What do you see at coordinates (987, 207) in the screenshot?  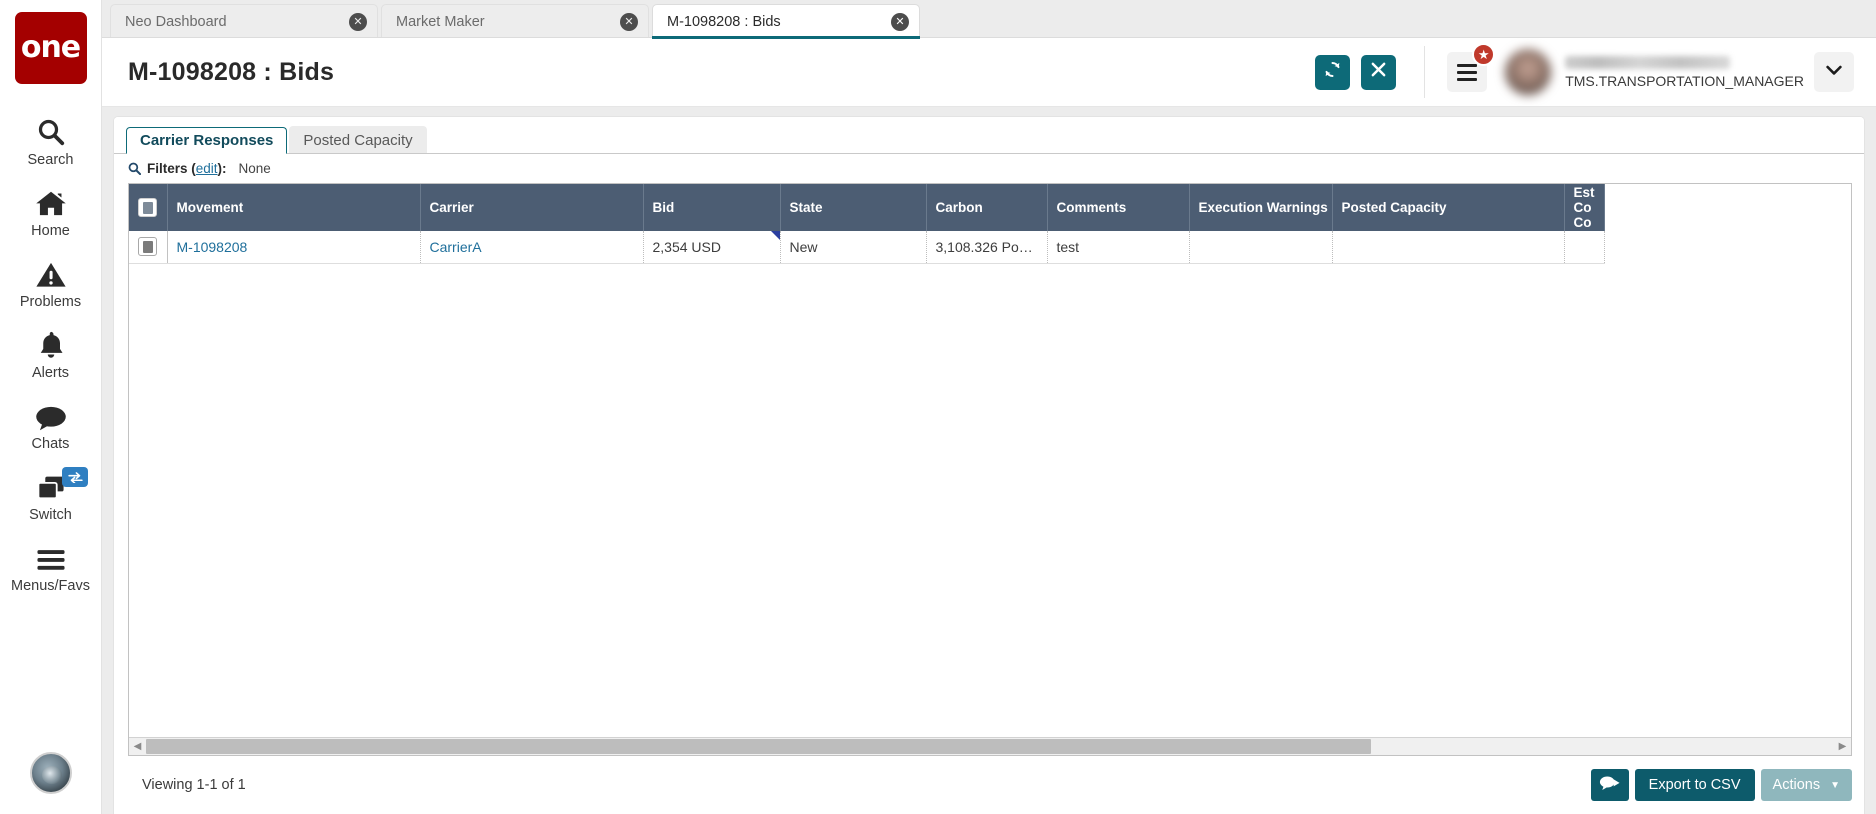 I see `column-header-carbon: Carbon` at bounding box center [987, 207].